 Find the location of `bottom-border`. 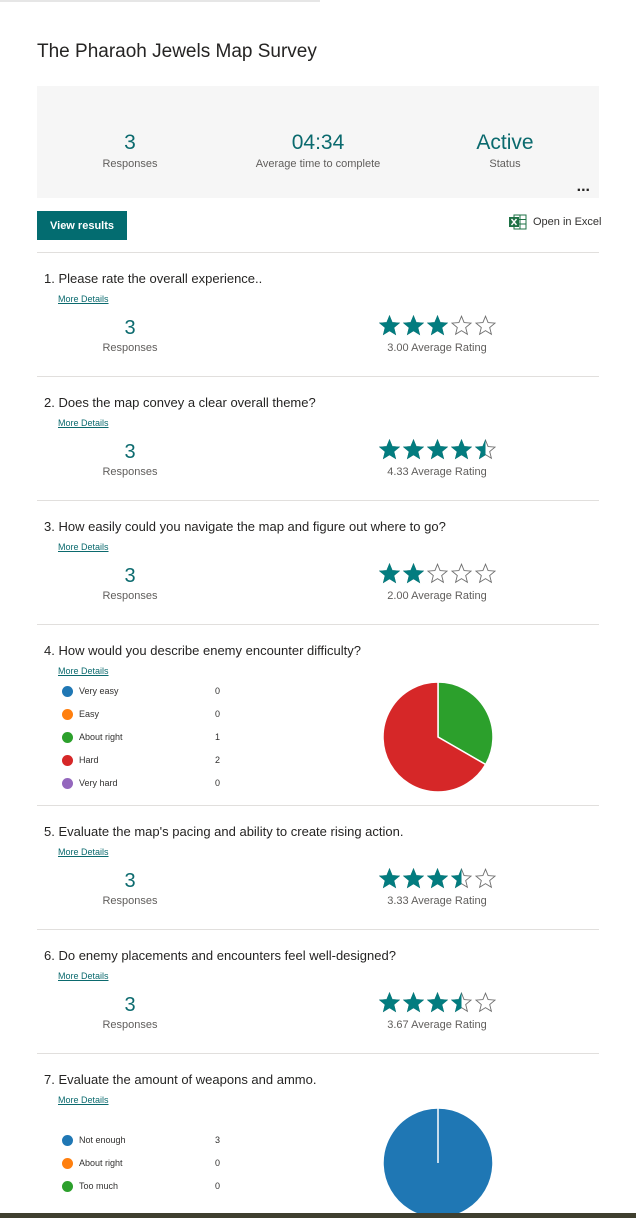

bottom-border is located at coordinates (318, 1215).